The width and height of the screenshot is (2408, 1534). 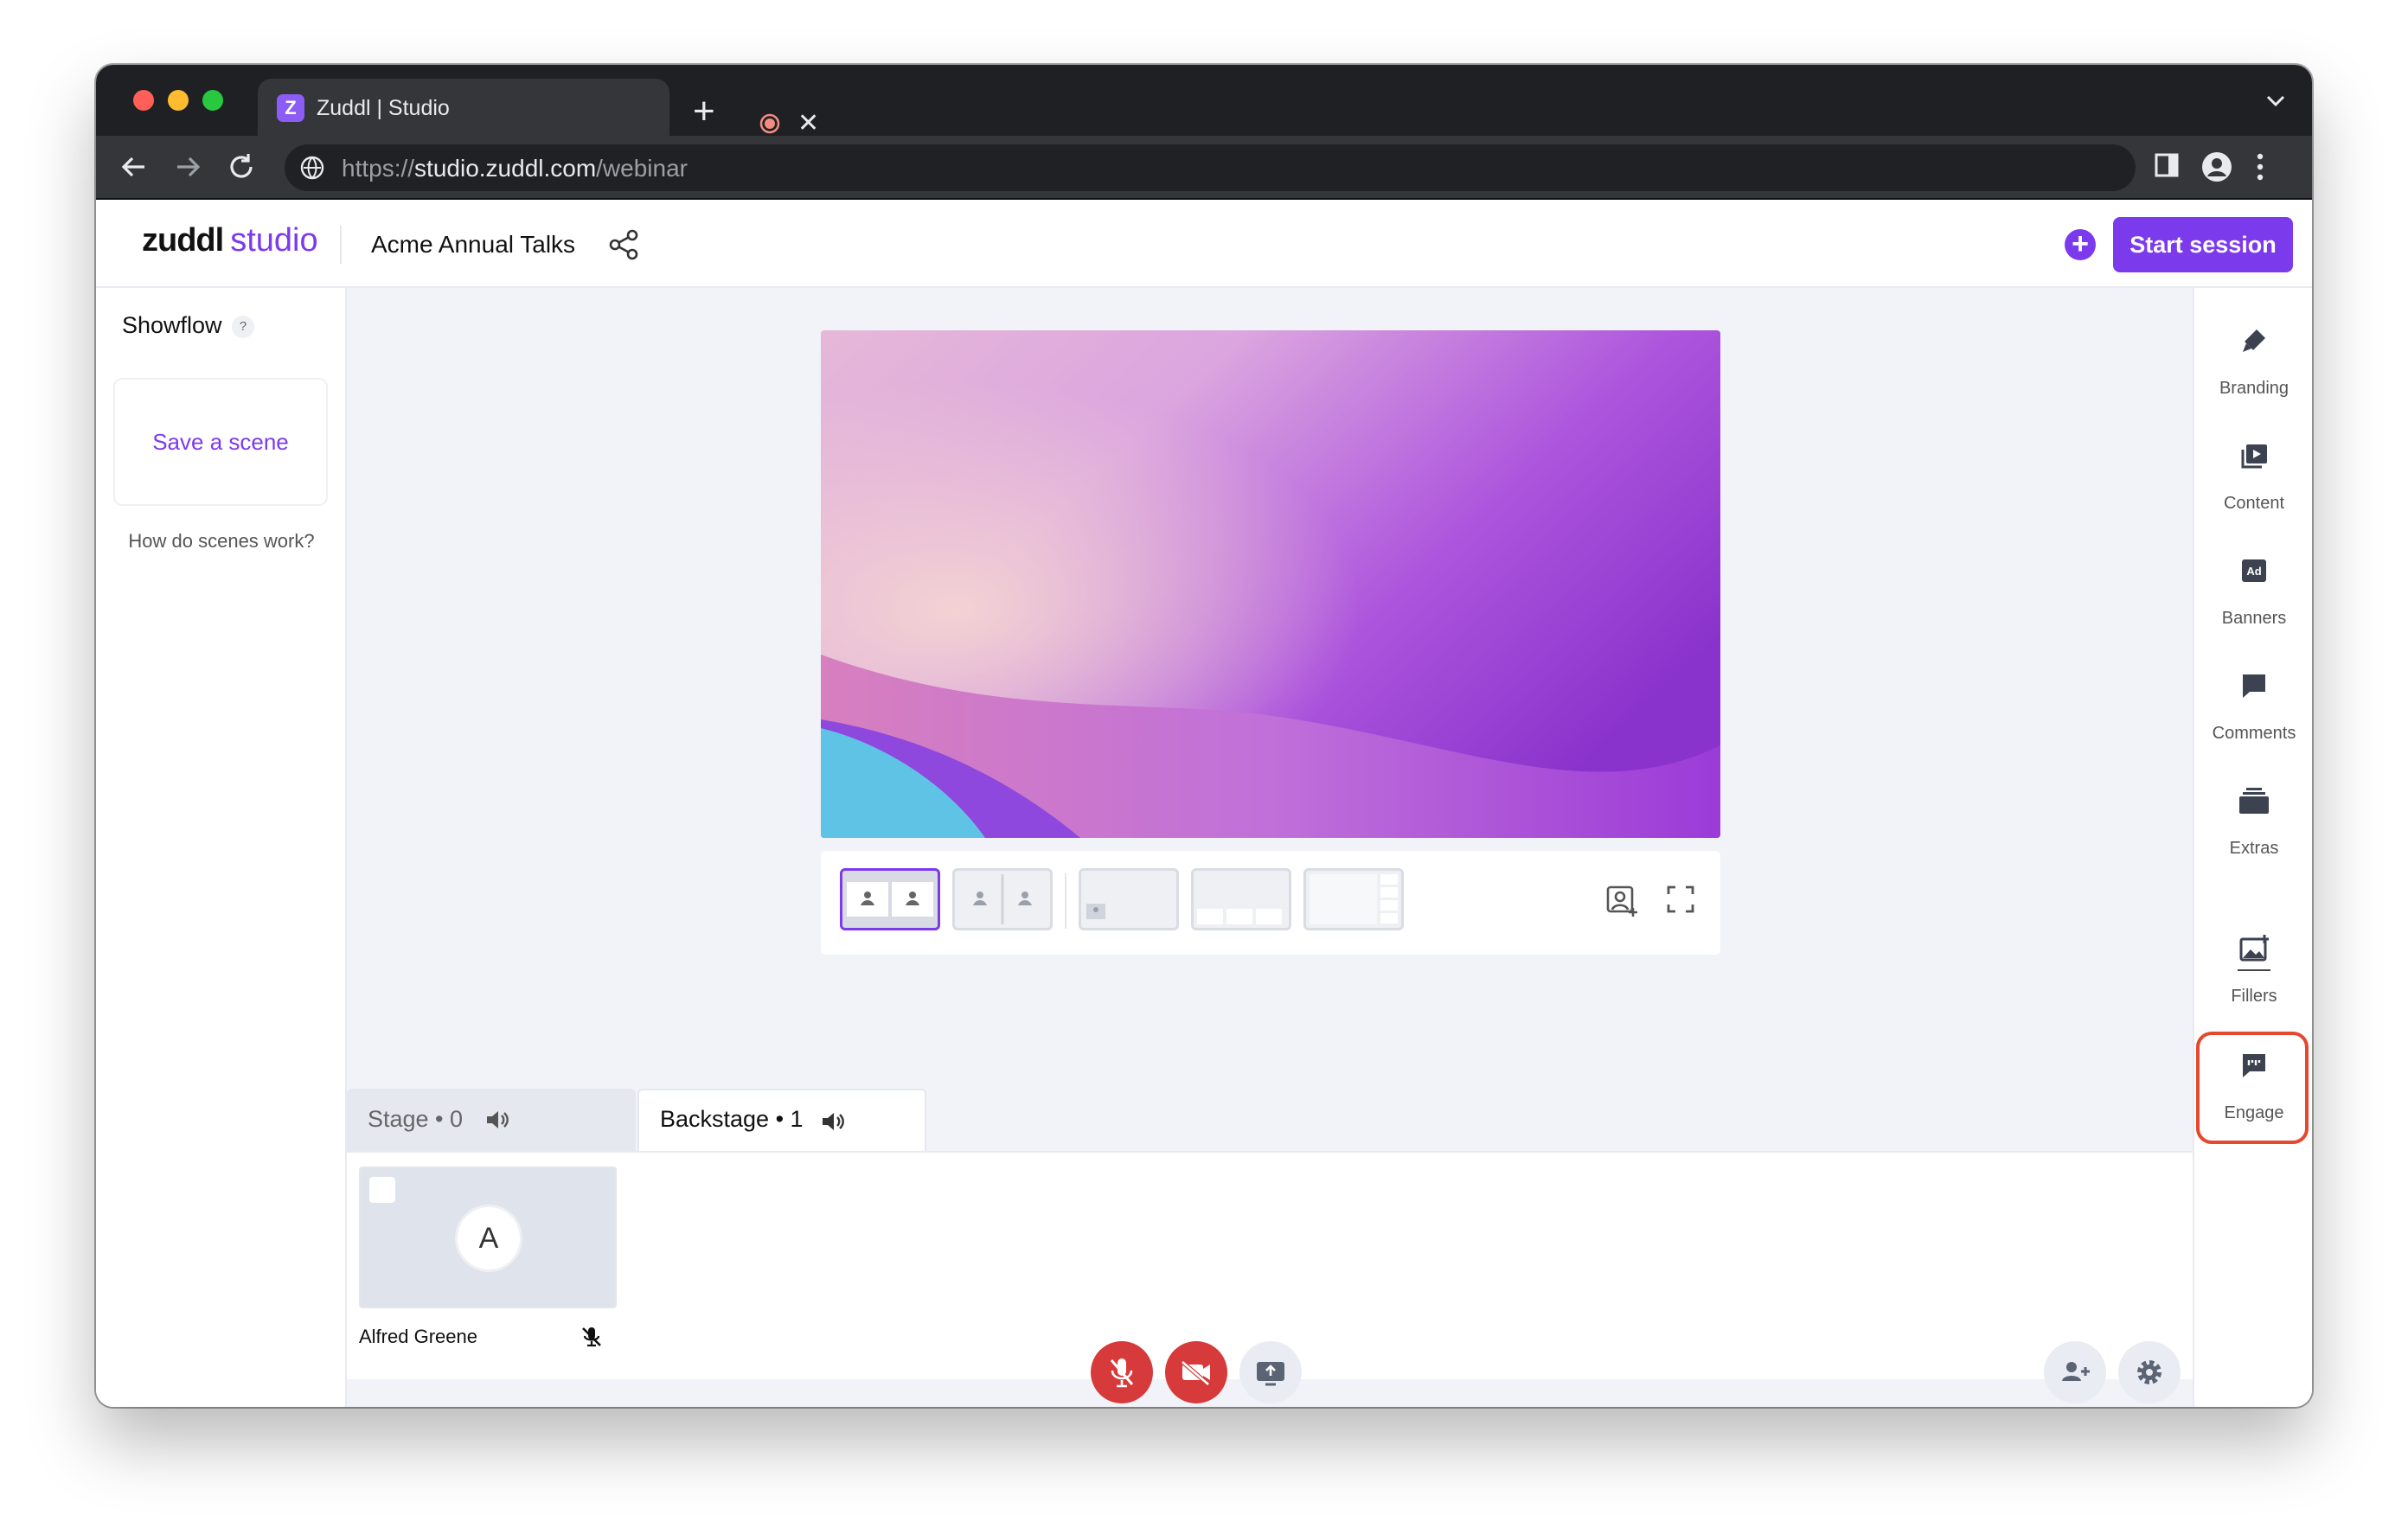 I want to click on url-scheme: https://, so click(x=378, y=168).